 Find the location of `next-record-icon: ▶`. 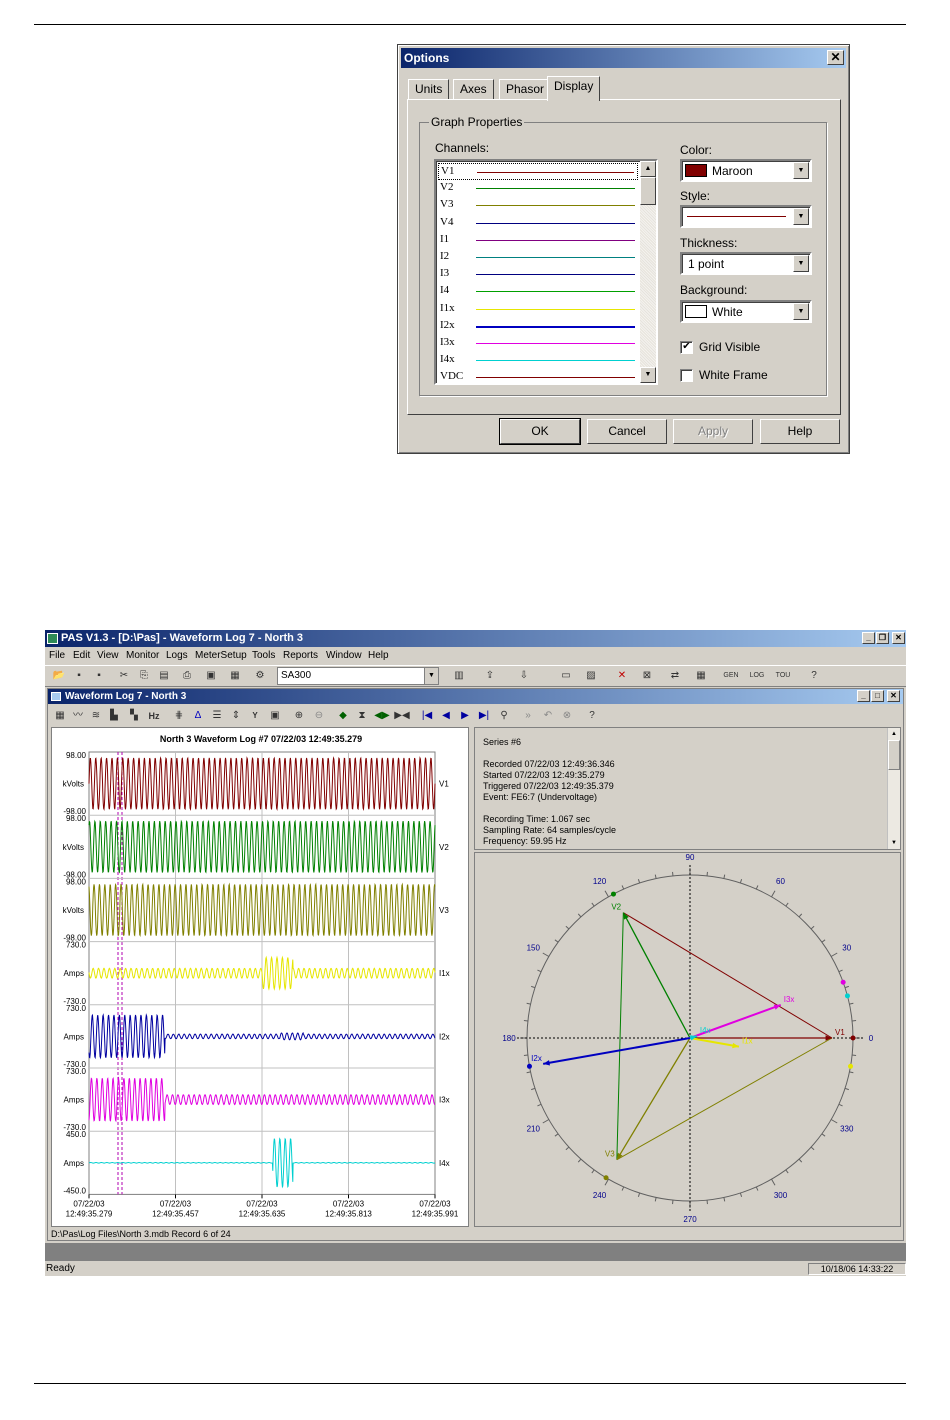

next-record-icon: ▶ is located at coordinates (465, 716).